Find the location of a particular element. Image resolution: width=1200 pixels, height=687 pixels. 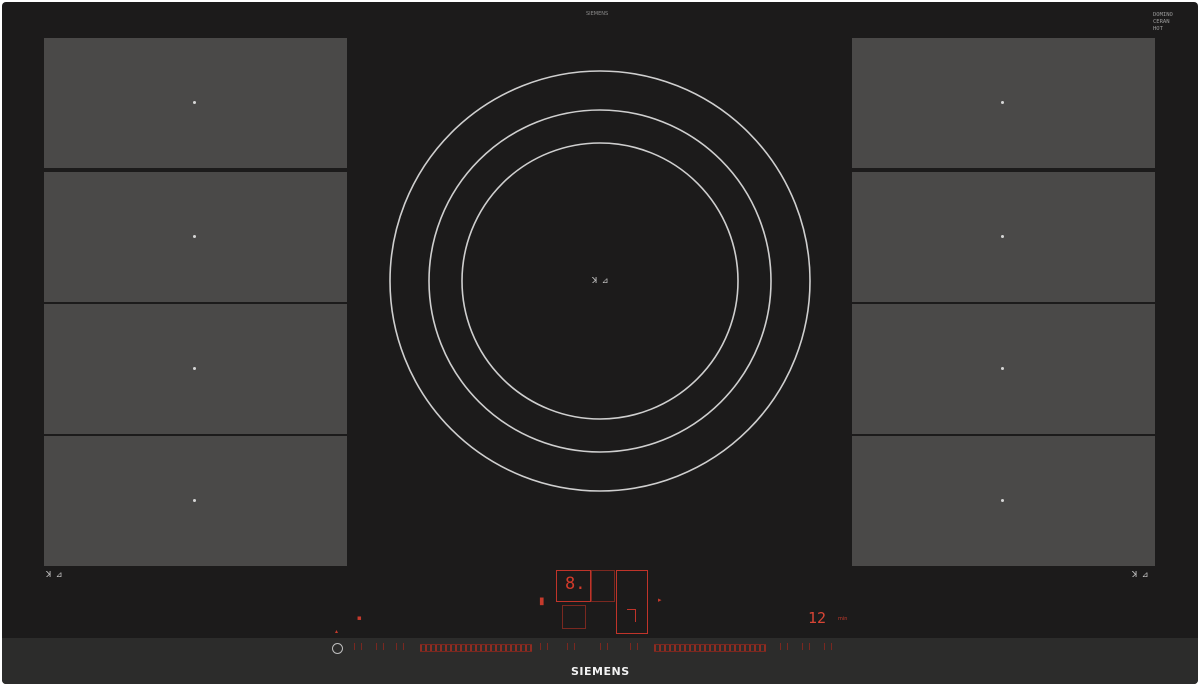

power-icon is located at coordinates (337, 648).